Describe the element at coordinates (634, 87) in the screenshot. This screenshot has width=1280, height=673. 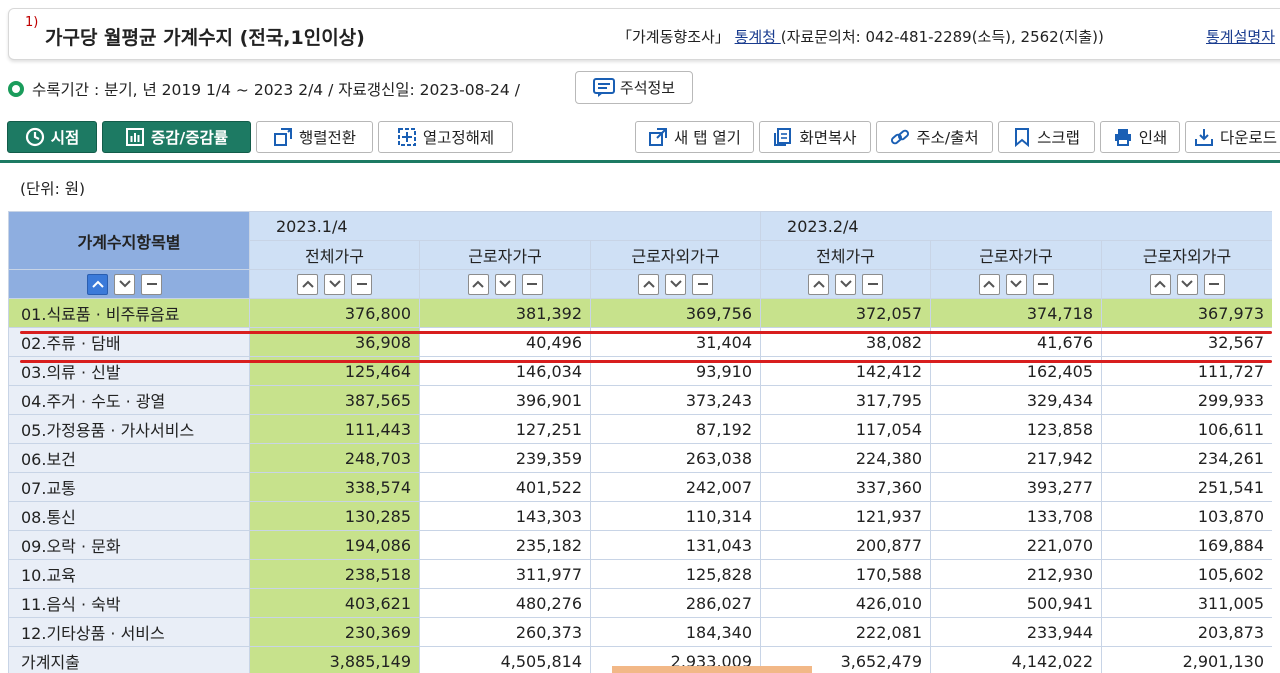
I see `note-info-button: 주석정보` at that location.